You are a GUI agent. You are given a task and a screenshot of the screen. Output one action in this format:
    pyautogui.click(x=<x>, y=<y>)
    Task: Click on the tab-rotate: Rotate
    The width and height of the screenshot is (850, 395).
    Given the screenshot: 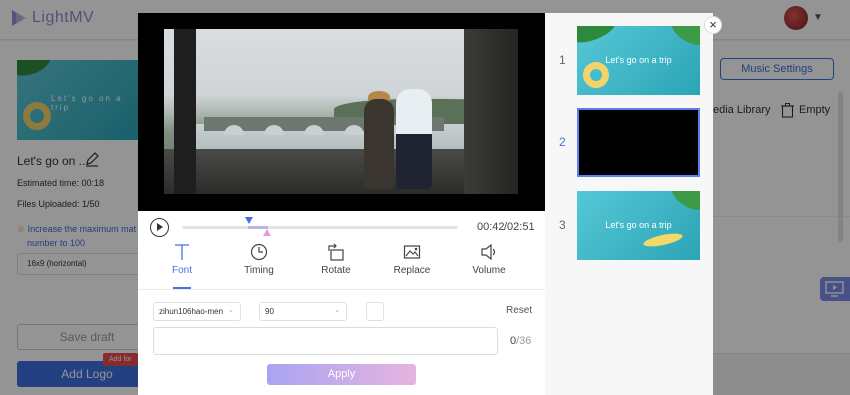 What is the action you would take?
    pyautogui.click(x=336, y=259)
    